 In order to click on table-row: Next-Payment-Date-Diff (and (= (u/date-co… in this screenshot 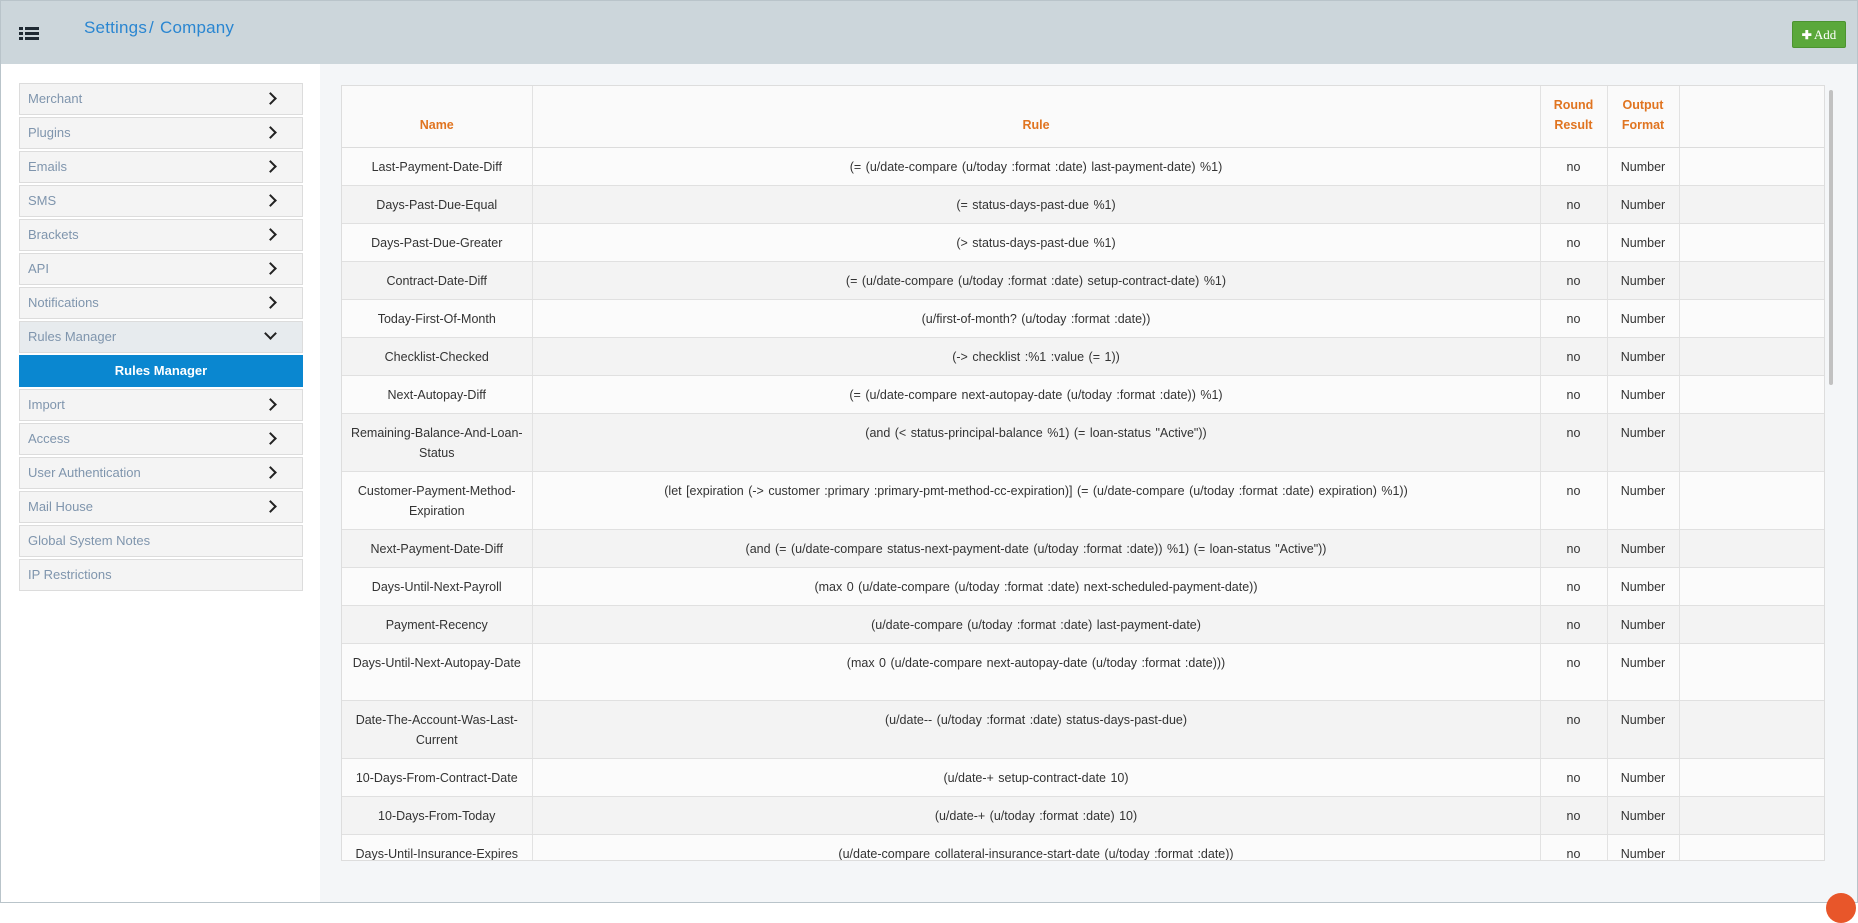, I will do `click(1083, 548)`.